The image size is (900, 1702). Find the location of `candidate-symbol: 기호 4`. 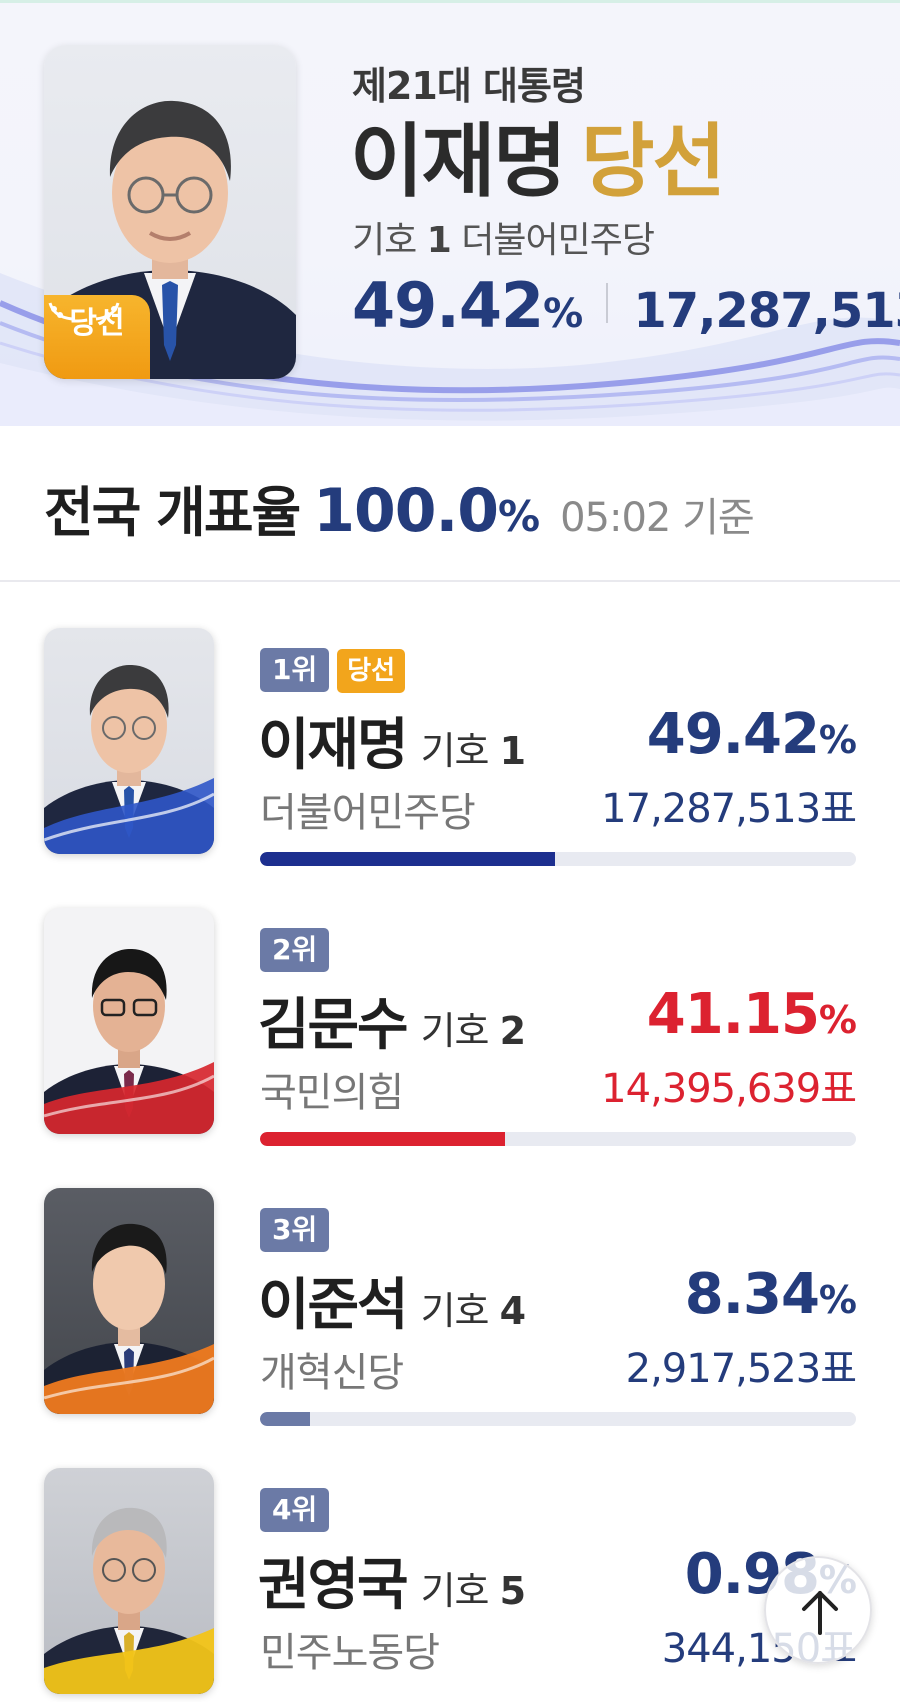

candidate-symbol: 기호 4 is located at coordinates (473, 1311).